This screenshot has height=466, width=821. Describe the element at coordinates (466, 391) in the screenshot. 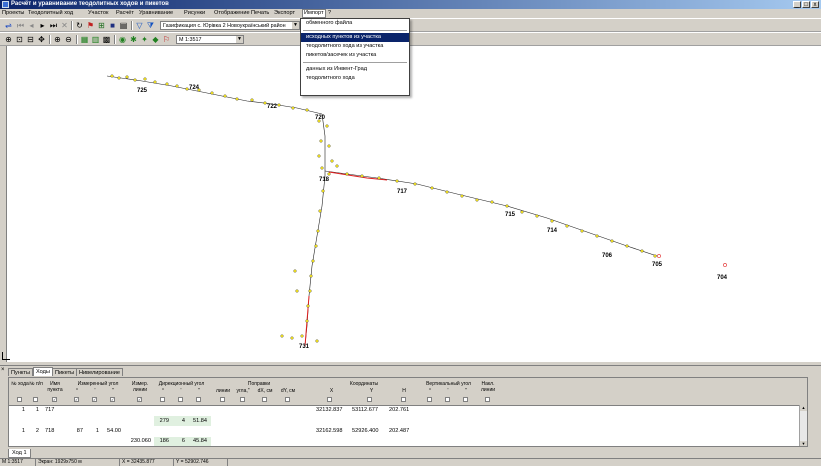

I see `col-vert-sec: "` at that location.